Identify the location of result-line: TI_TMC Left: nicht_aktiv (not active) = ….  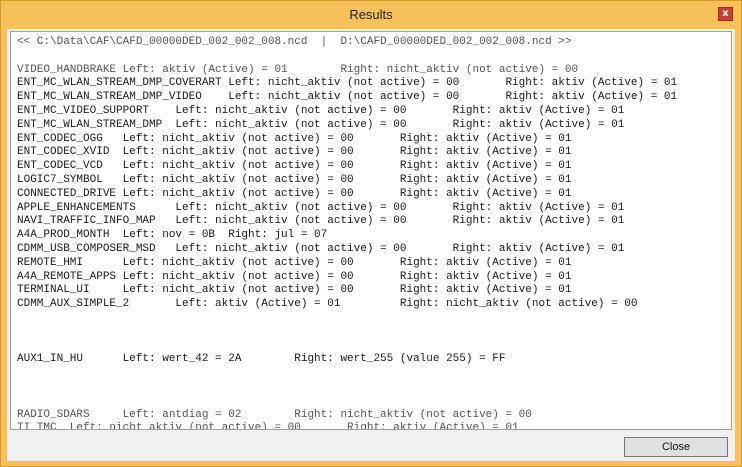
(268, 426).